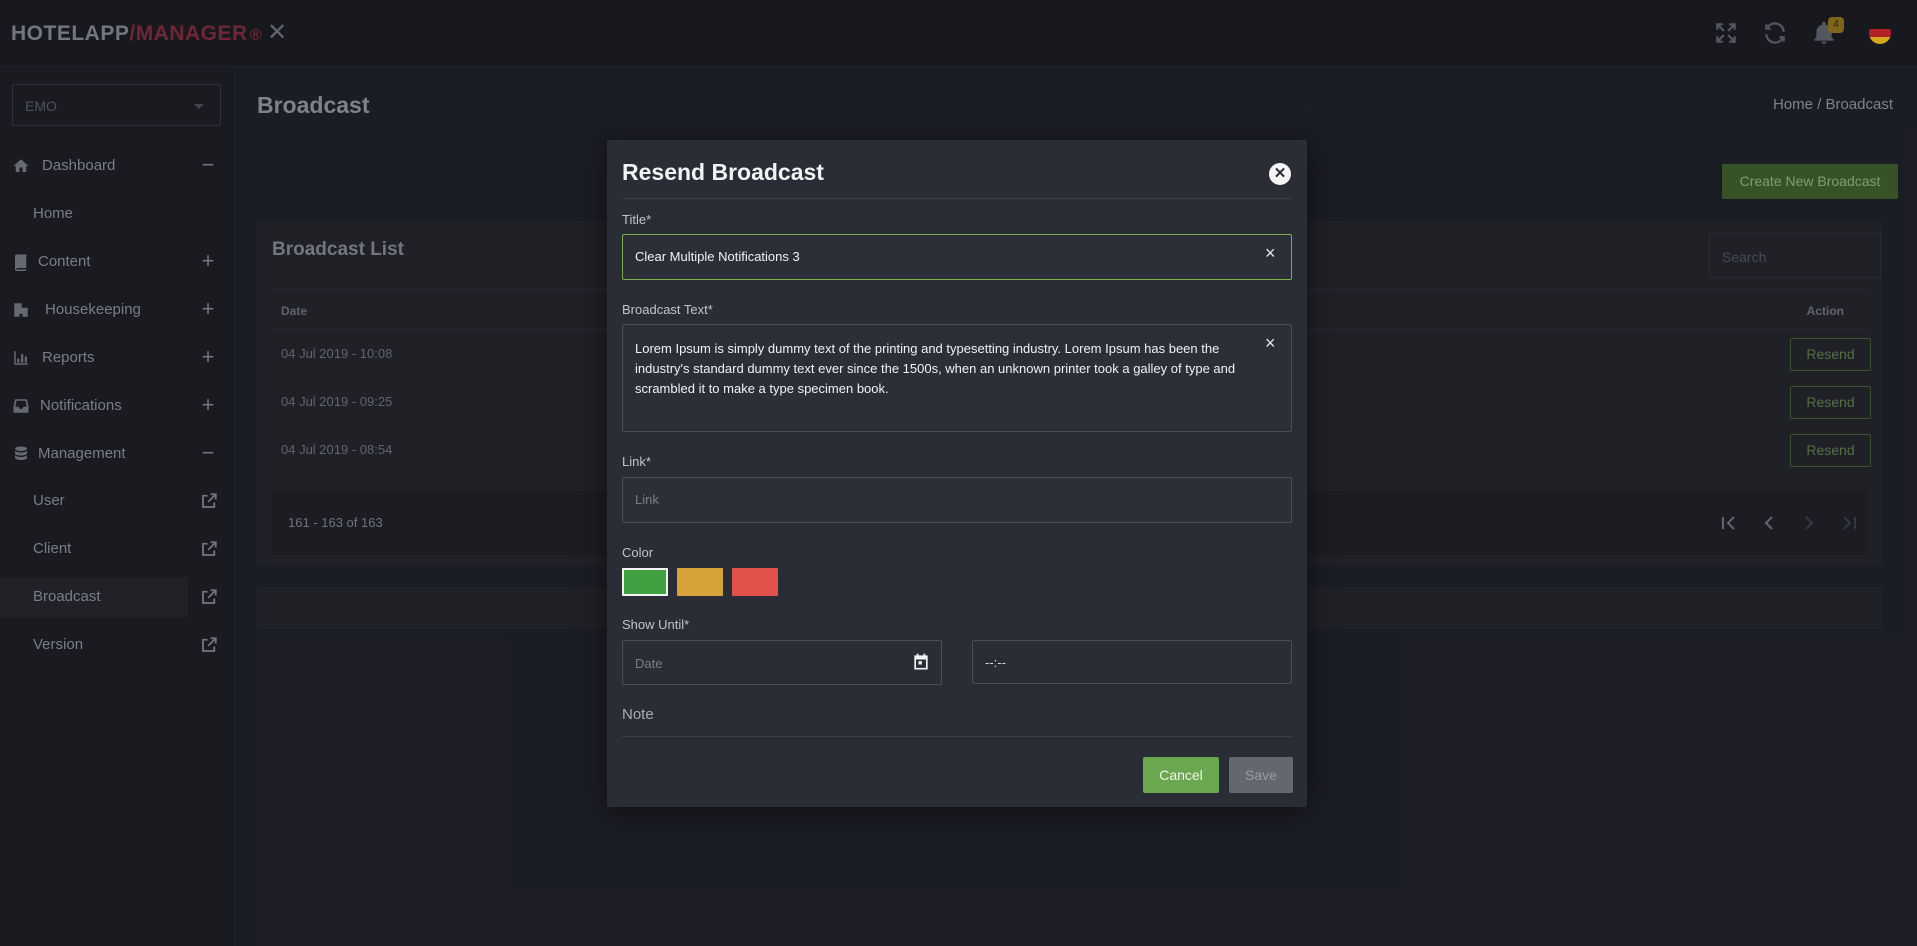 Image resolution: width=1917 pixels, height=946 pixels. I want to click on link-label: Link*, so click(636, 461).